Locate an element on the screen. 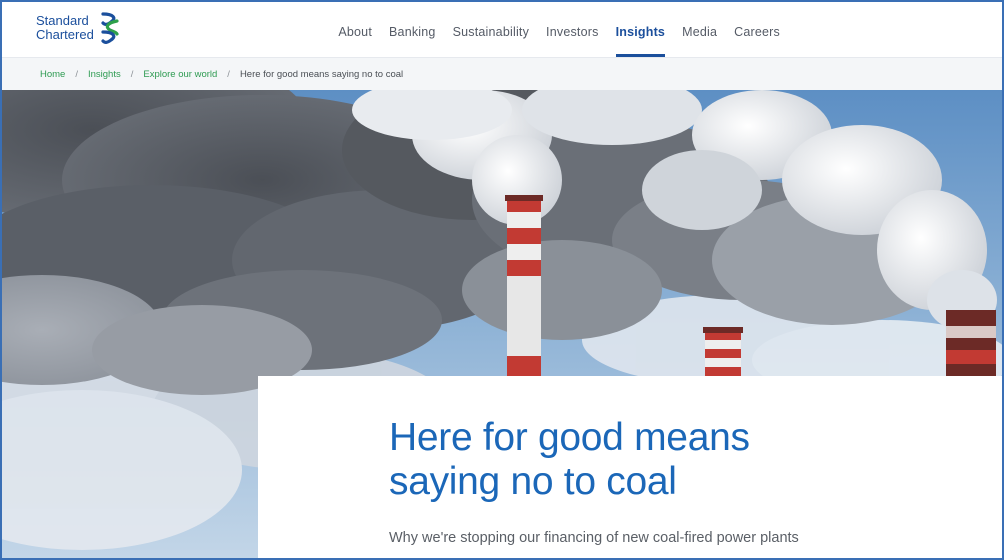 The height and width of the screenshot is (560, 1004). nav-item-careers: Careers is located at coordinates (757, 30).